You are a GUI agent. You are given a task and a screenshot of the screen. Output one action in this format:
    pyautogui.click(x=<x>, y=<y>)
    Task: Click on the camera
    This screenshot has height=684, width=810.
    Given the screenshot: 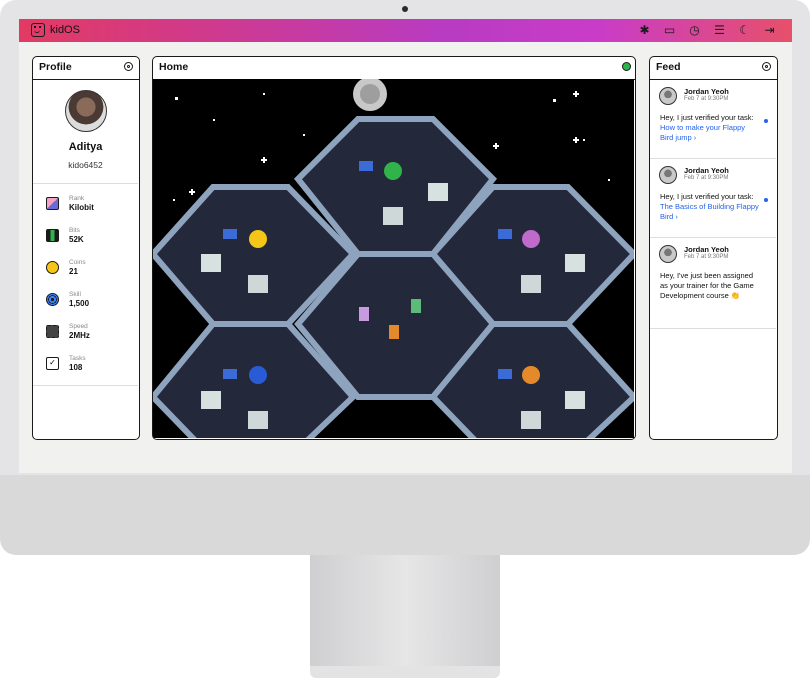 What is the action you would take?
    pyautogui.click(x=405, y=9)
    